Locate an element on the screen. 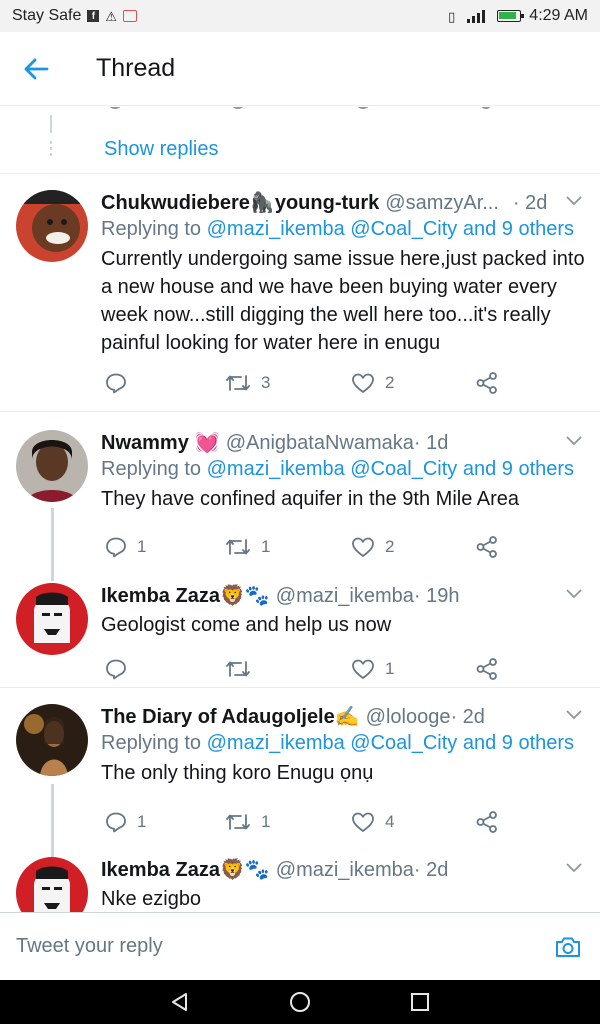  display-name: The Diary of AdaugoIjele is located at coordinates (218, 717).